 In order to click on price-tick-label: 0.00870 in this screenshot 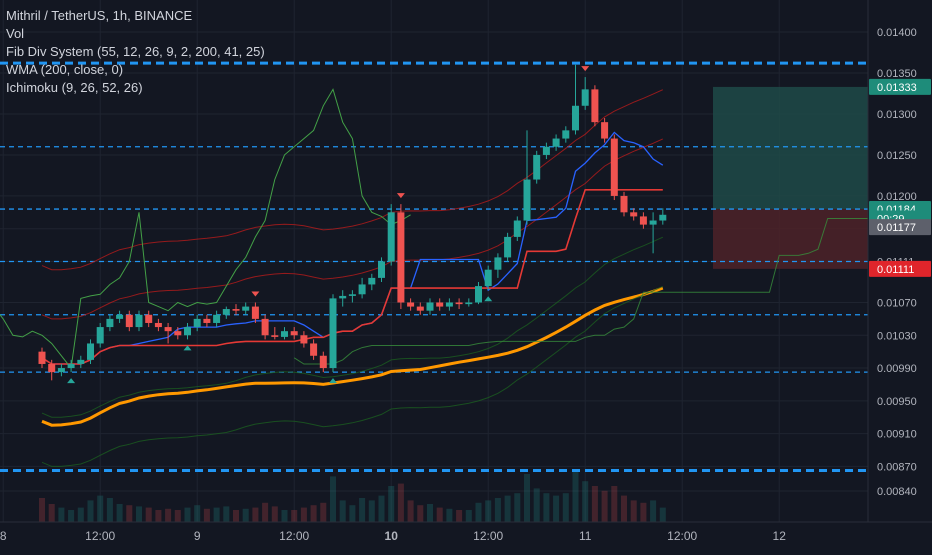, I will do `click(897, 467)`.